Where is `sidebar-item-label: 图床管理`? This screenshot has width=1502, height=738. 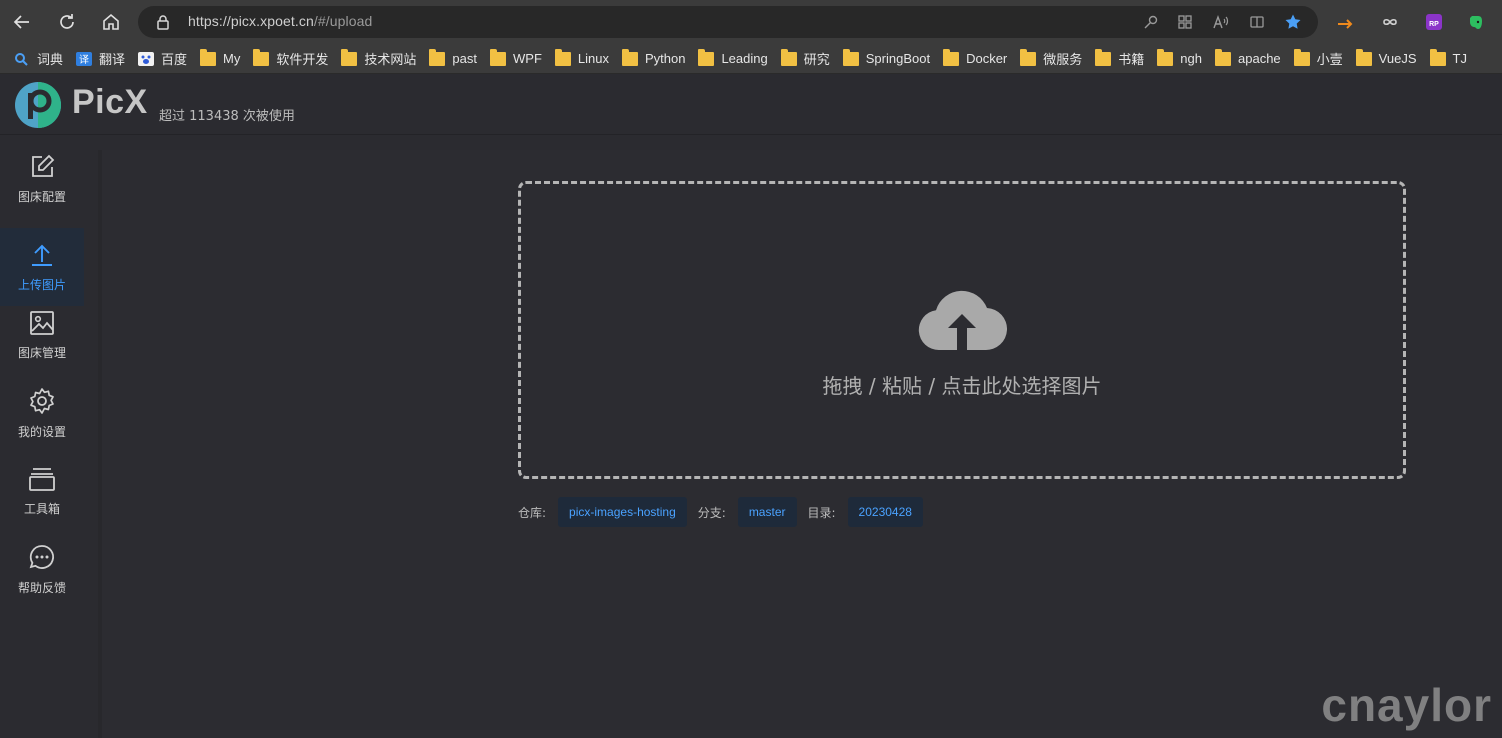 sidebar-item-label: 图床管理 is located at coordinates (41, 352).